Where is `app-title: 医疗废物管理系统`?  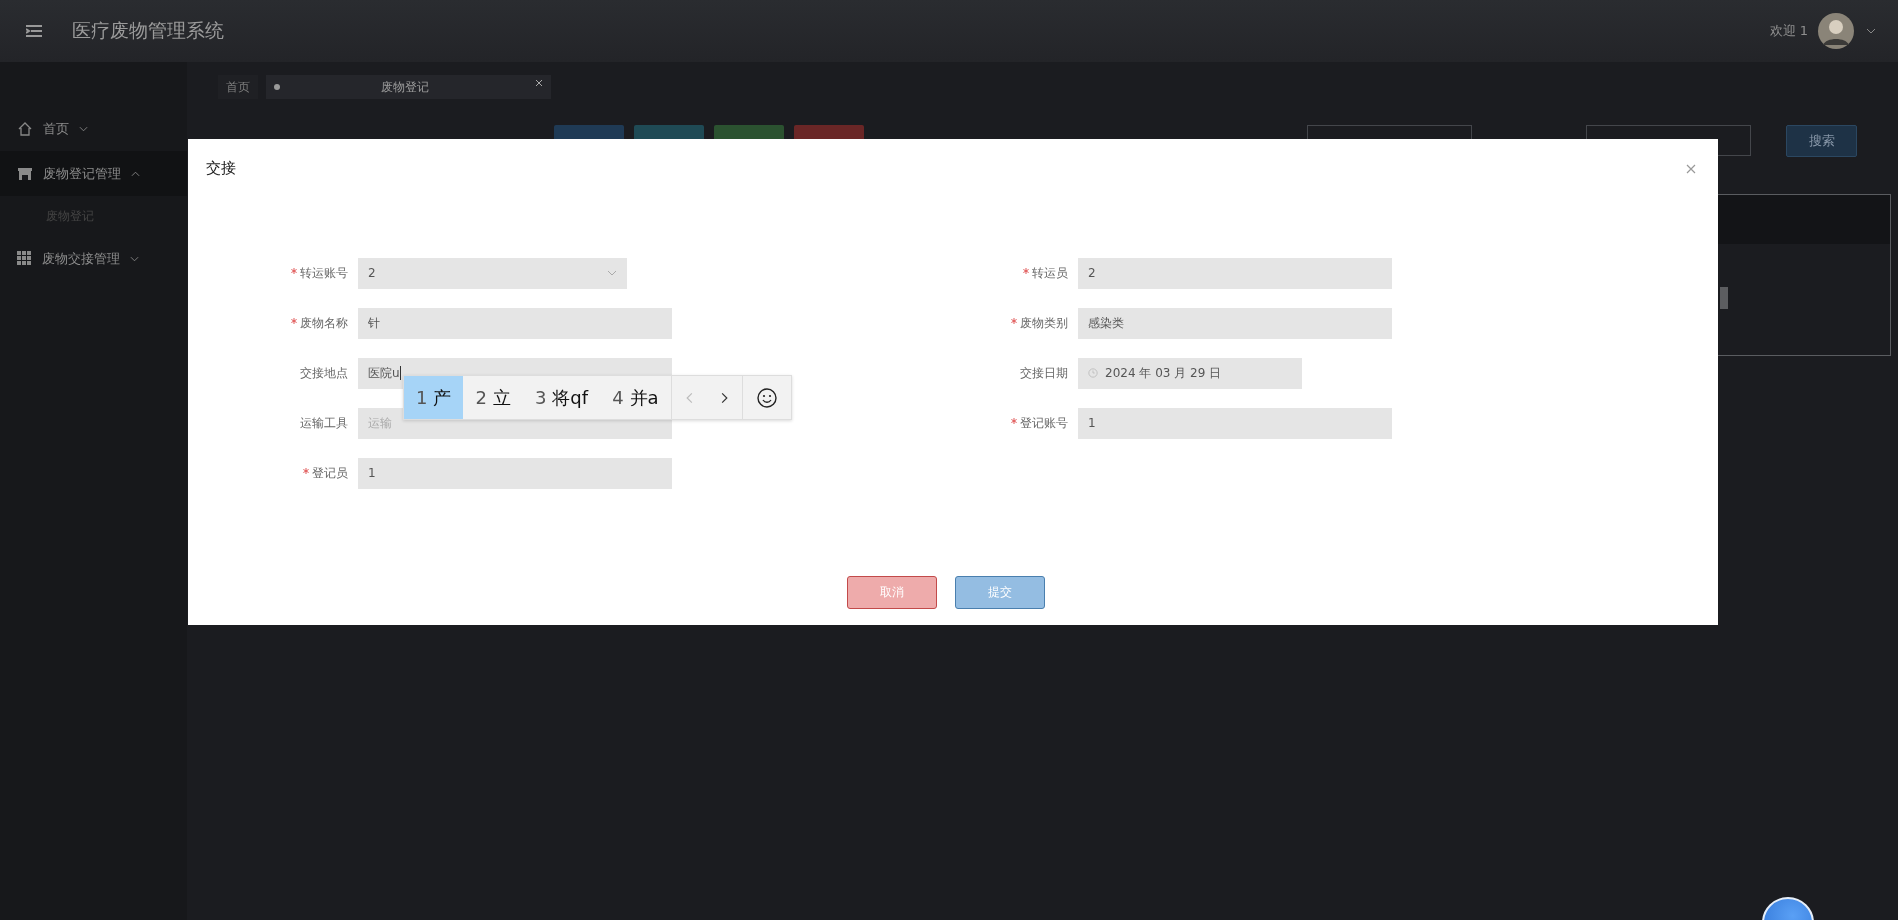 app-title: 医疗废物管理系统 is located at coordinates (148, 30).